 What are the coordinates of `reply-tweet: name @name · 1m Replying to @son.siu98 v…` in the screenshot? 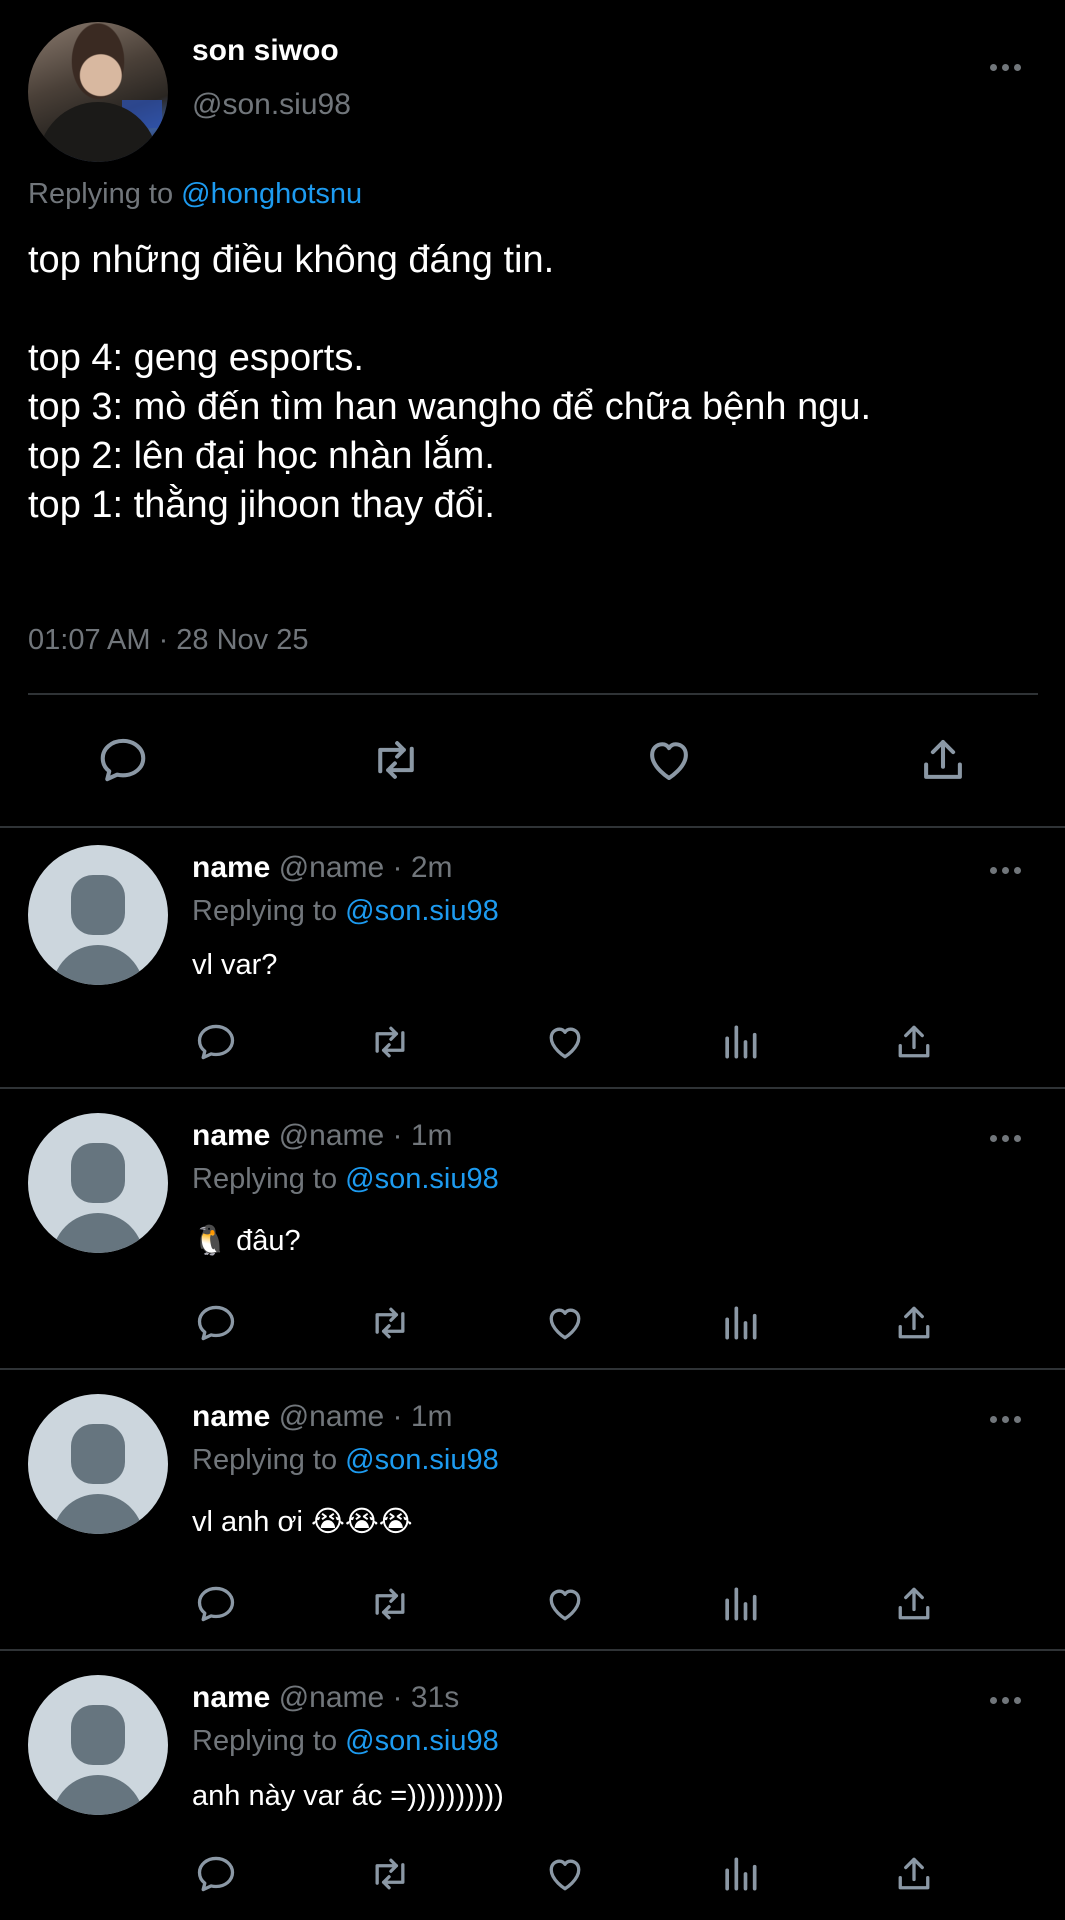 It's located at (532, 1514).